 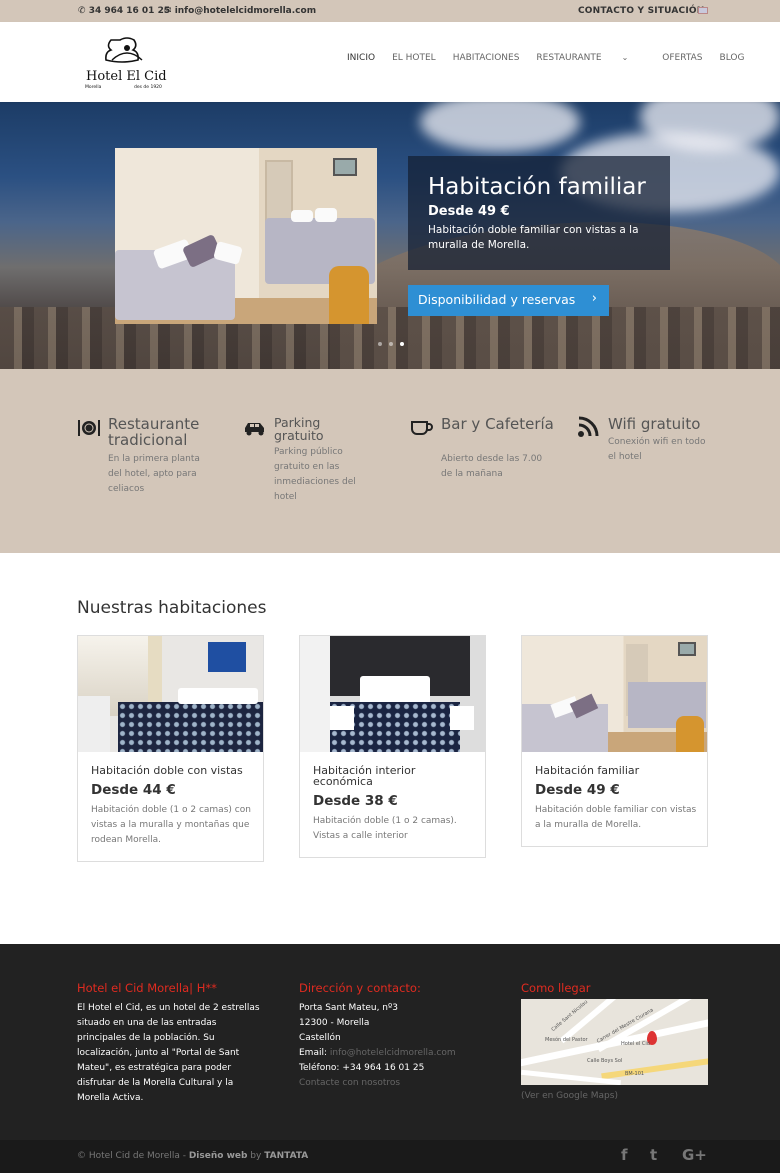 I want to click on logo-tag-left: Morella, so click(x=93, y=87).